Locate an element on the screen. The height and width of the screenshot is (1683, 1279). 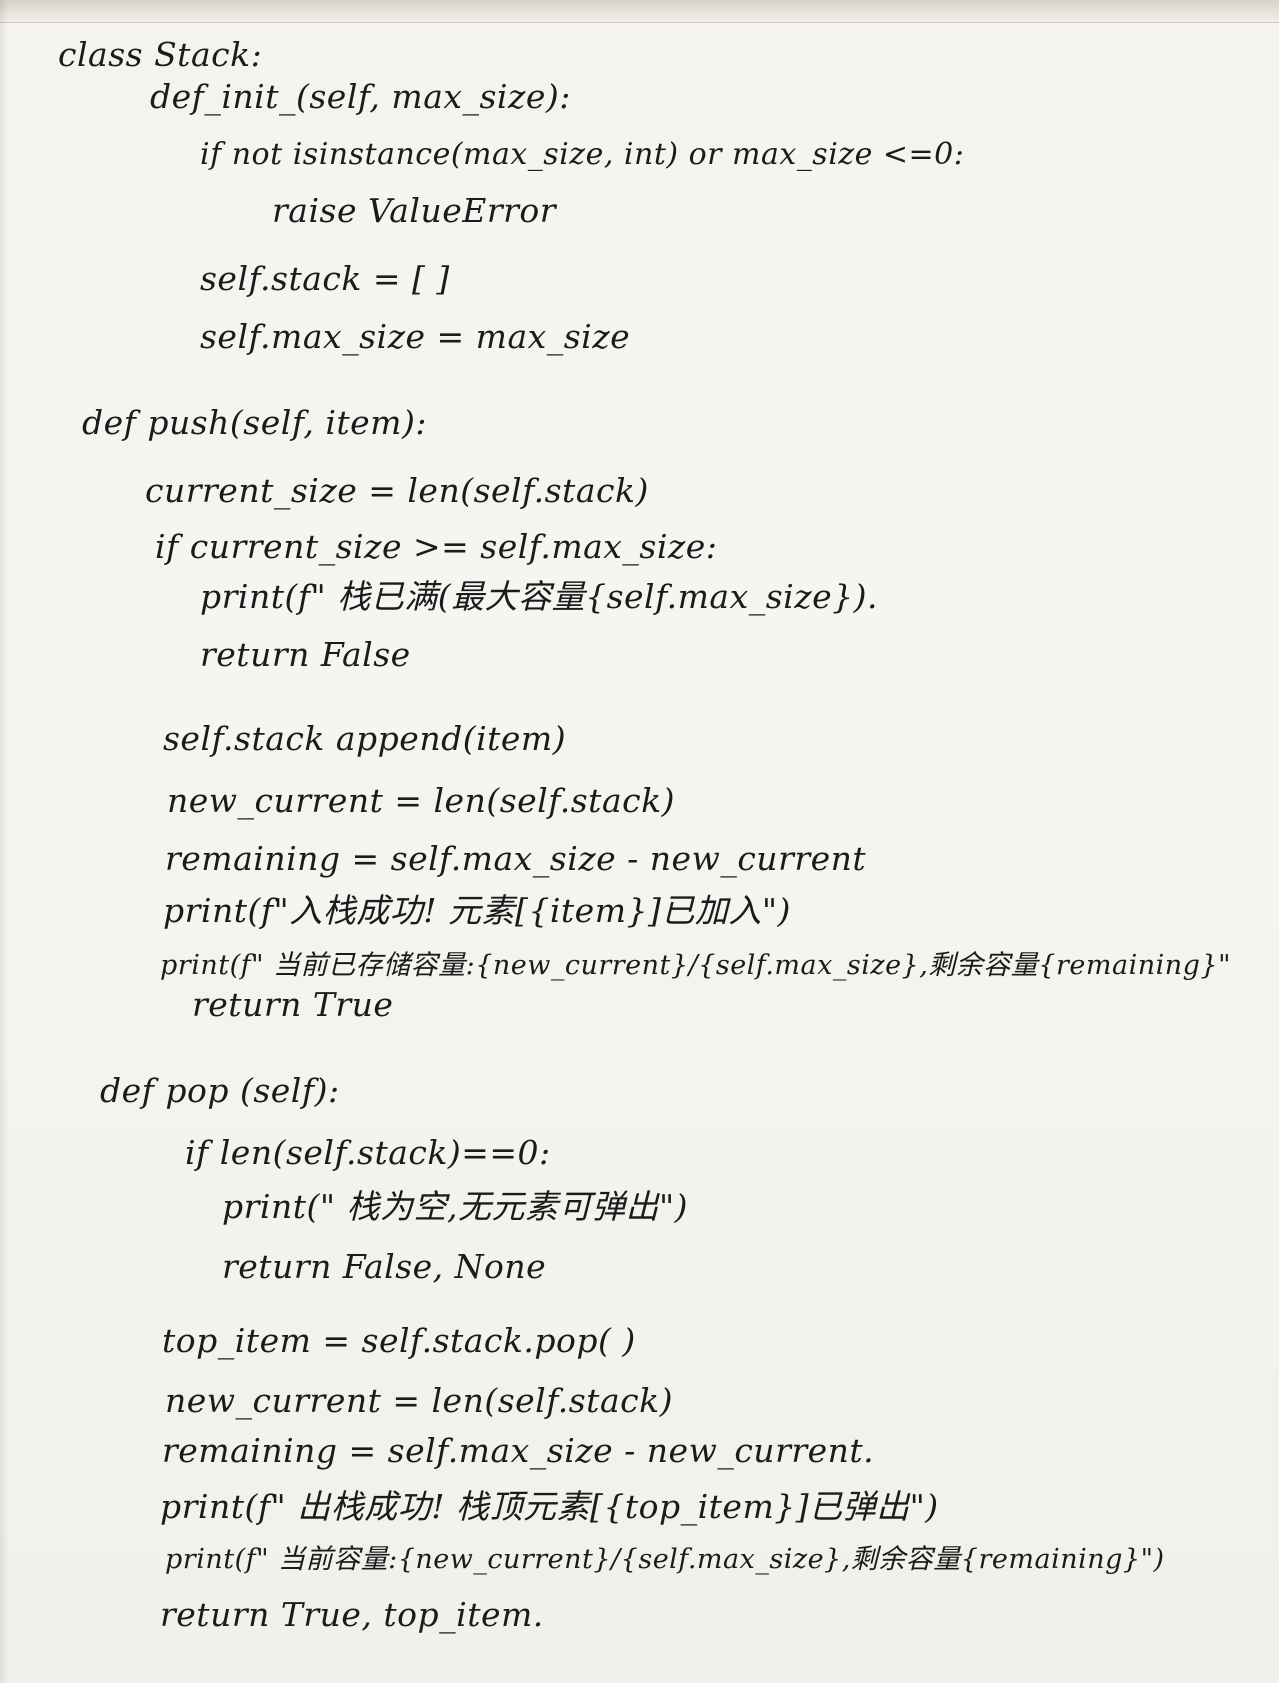
code-line: return True, top_item. is located at coordinates (352, 1614).